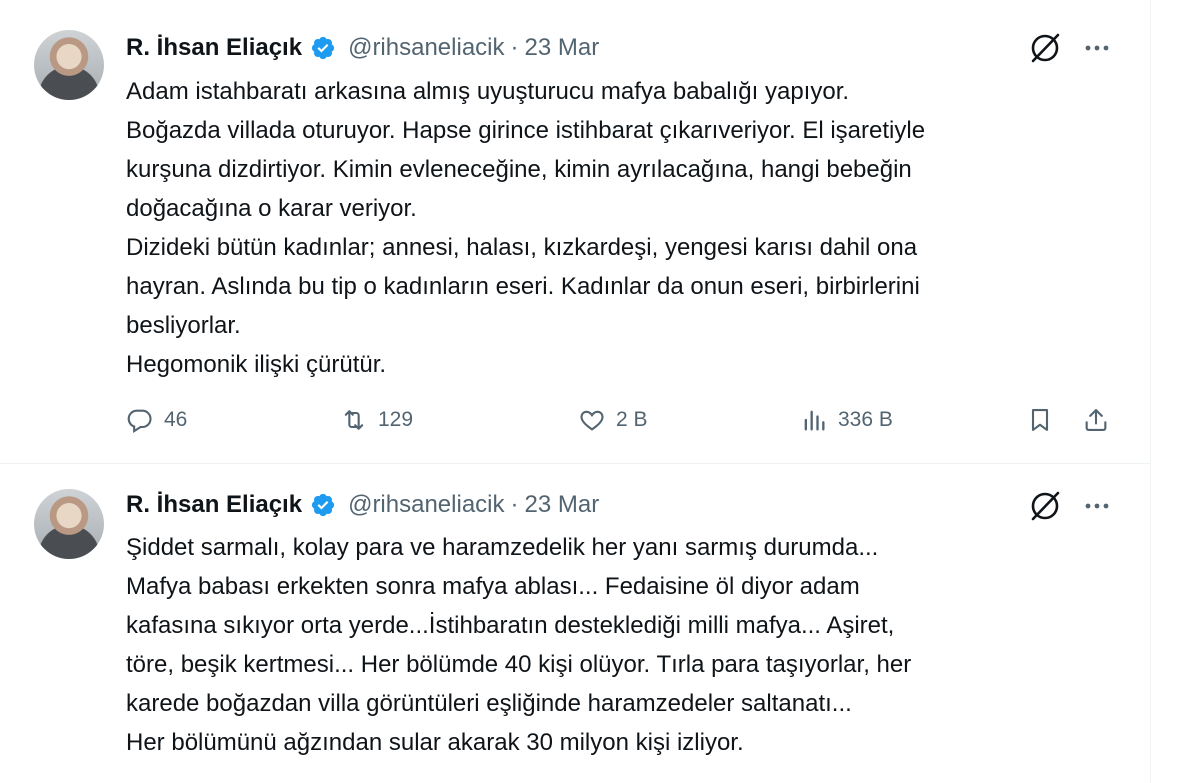 The width and height of the screenshot is (1200, 783). What do you see at coordinates (354, 420) in the screenshot?
I see `retweet-icon` at bounding box center [354, 420].